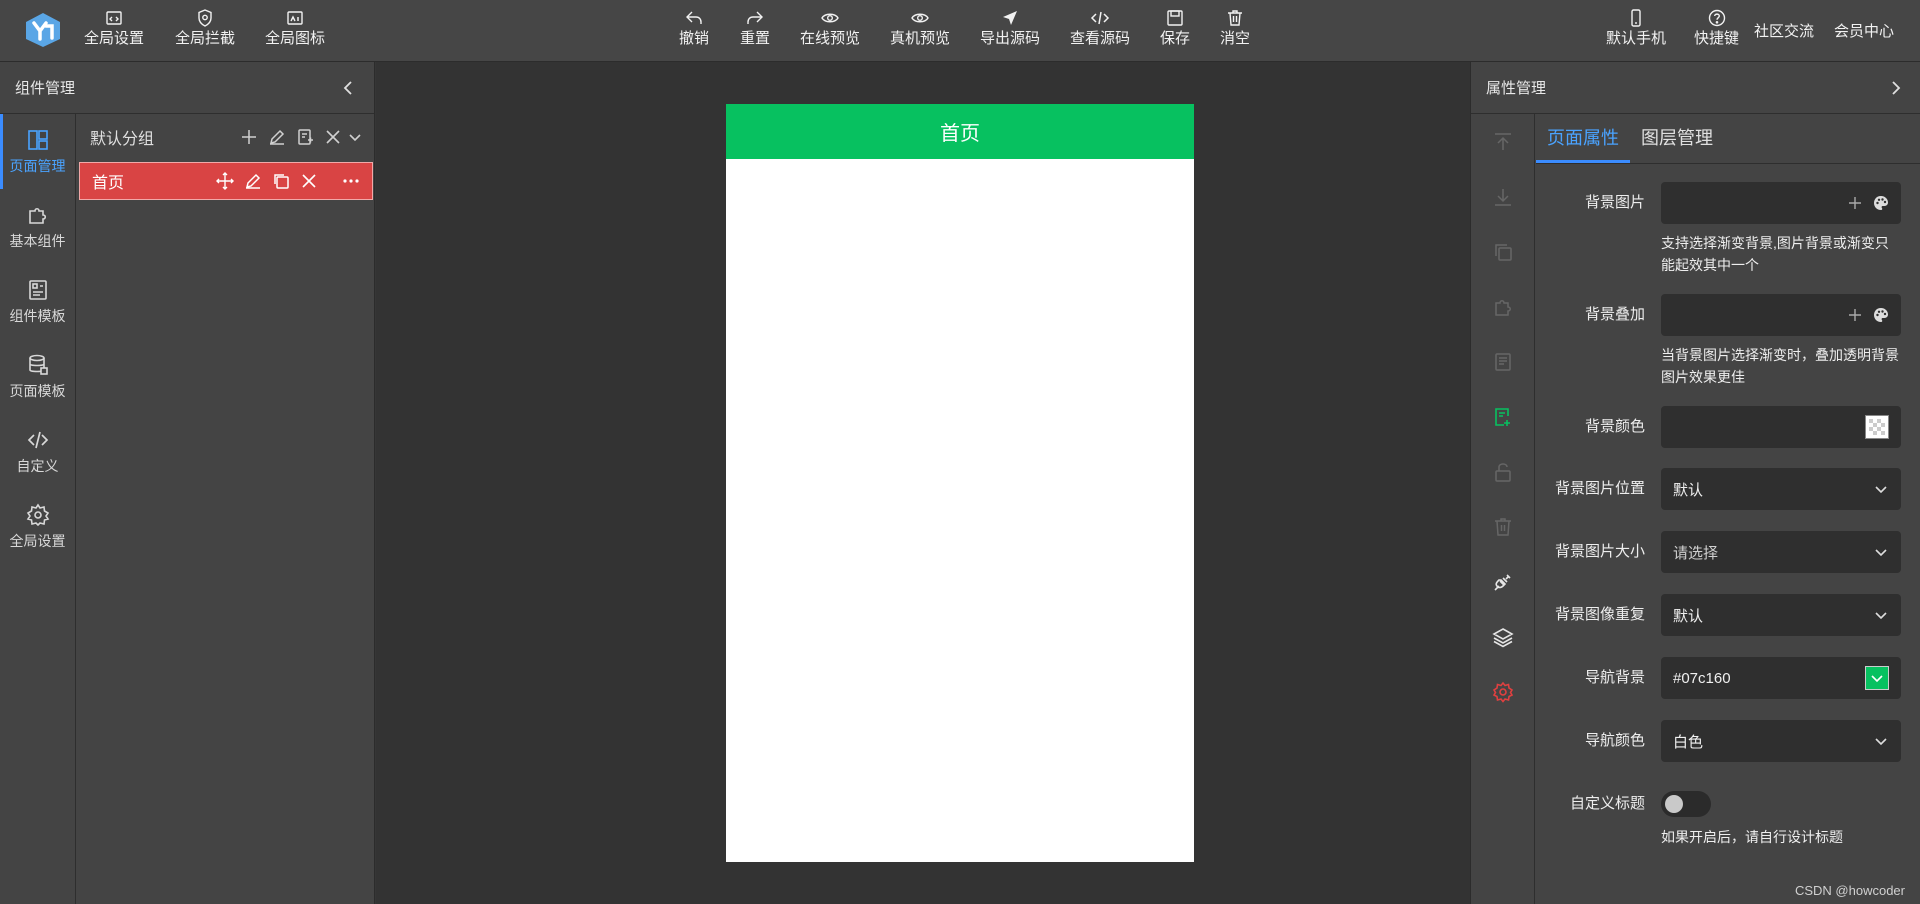 The height and width of the screenshot is (904, 1920). What do you see at coordinates (1864, 30) in the screenshot?
I see `member-center-link: 会员中心` at bounding box center [1864, 30].